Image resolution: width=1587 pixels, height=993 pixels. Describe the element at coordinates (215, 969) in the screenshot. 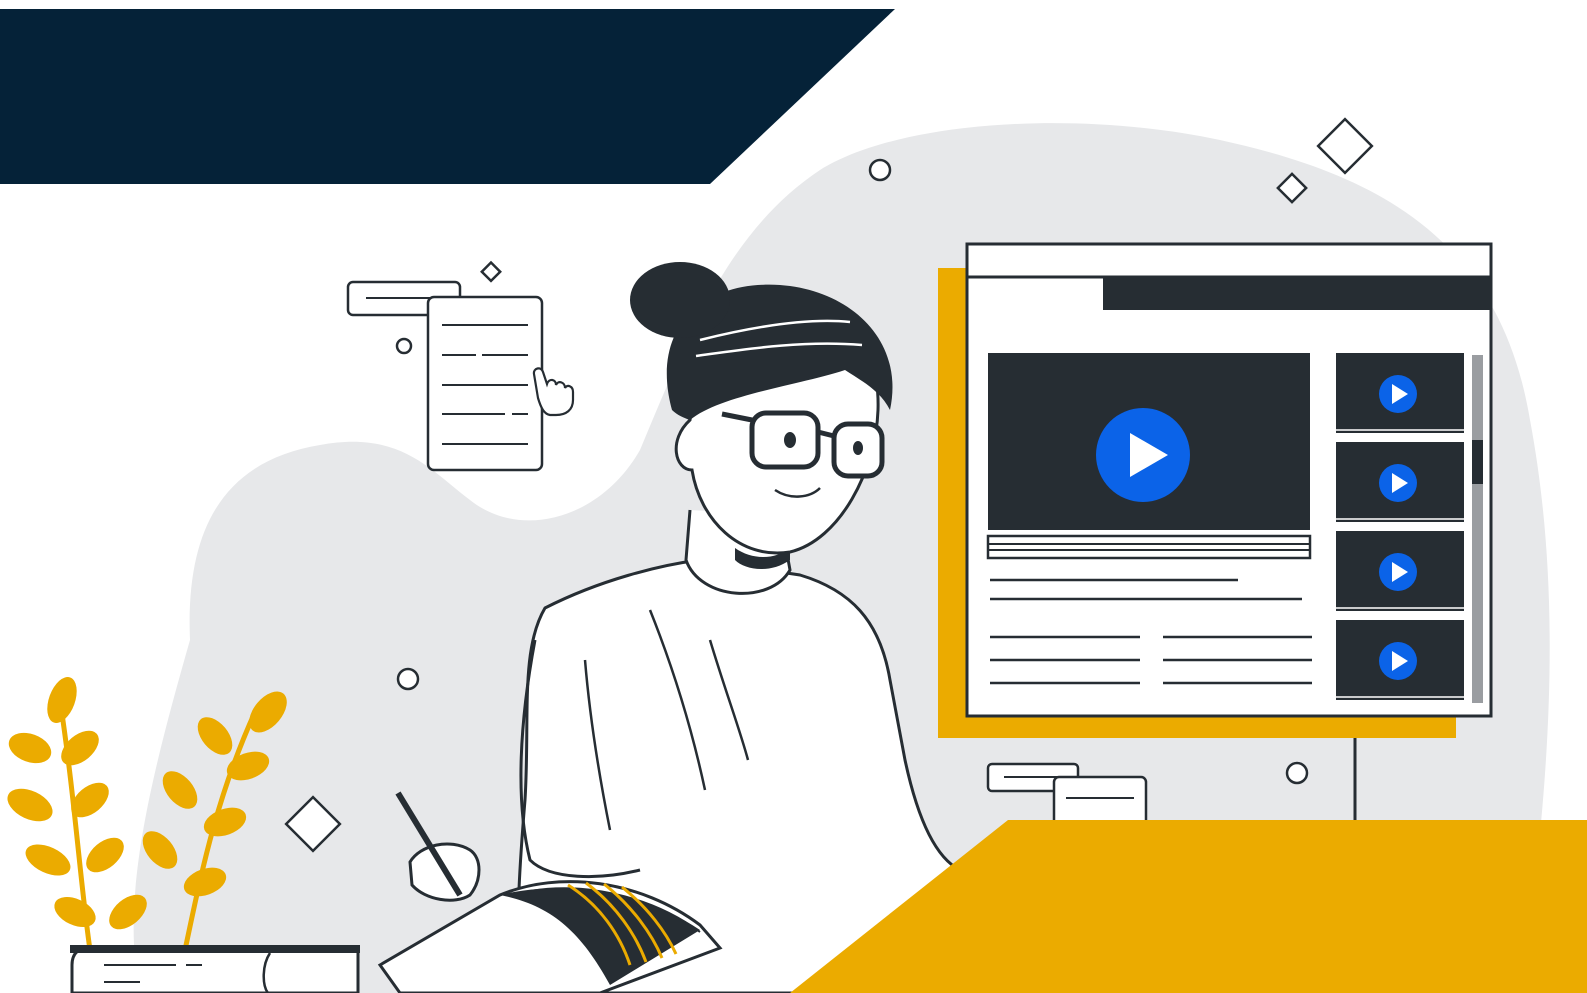

I see `closed-book` at that location.